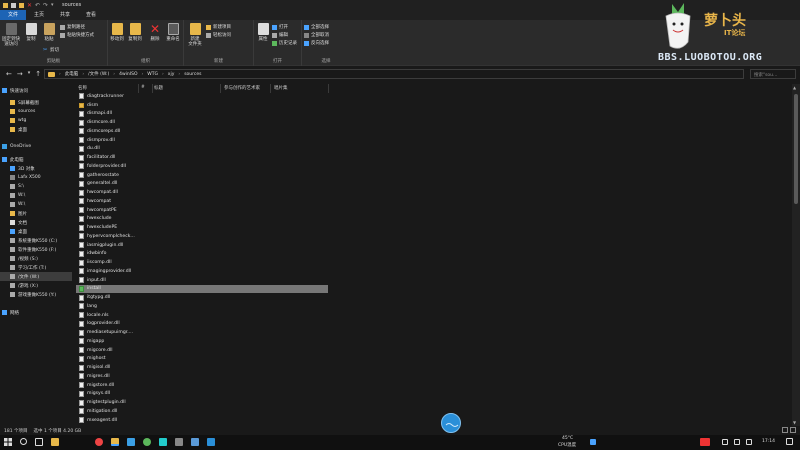  What do you see at coordinates (36, 120) in the screenshot?
I see `sidebar-item: wtg` at bounding box center [36, 120].